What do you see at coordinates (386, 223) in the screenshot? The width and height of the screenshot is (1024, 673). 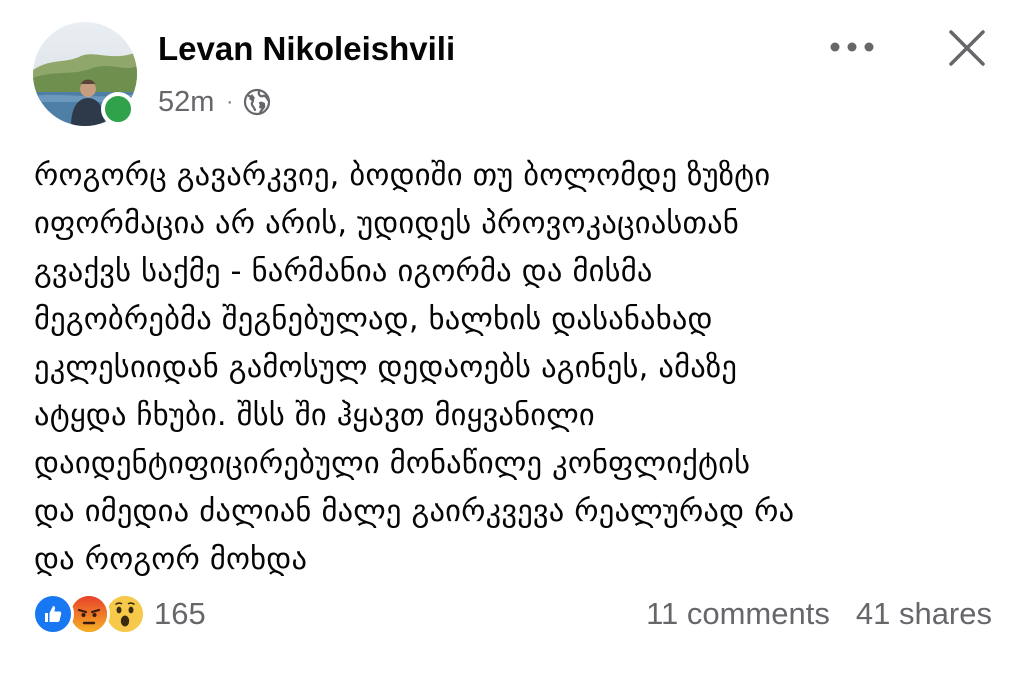 I see `post-body-line: იფორმაცია არ არის, უდიდეს პროვოკაციასთან` at bounding box center [386, 223].